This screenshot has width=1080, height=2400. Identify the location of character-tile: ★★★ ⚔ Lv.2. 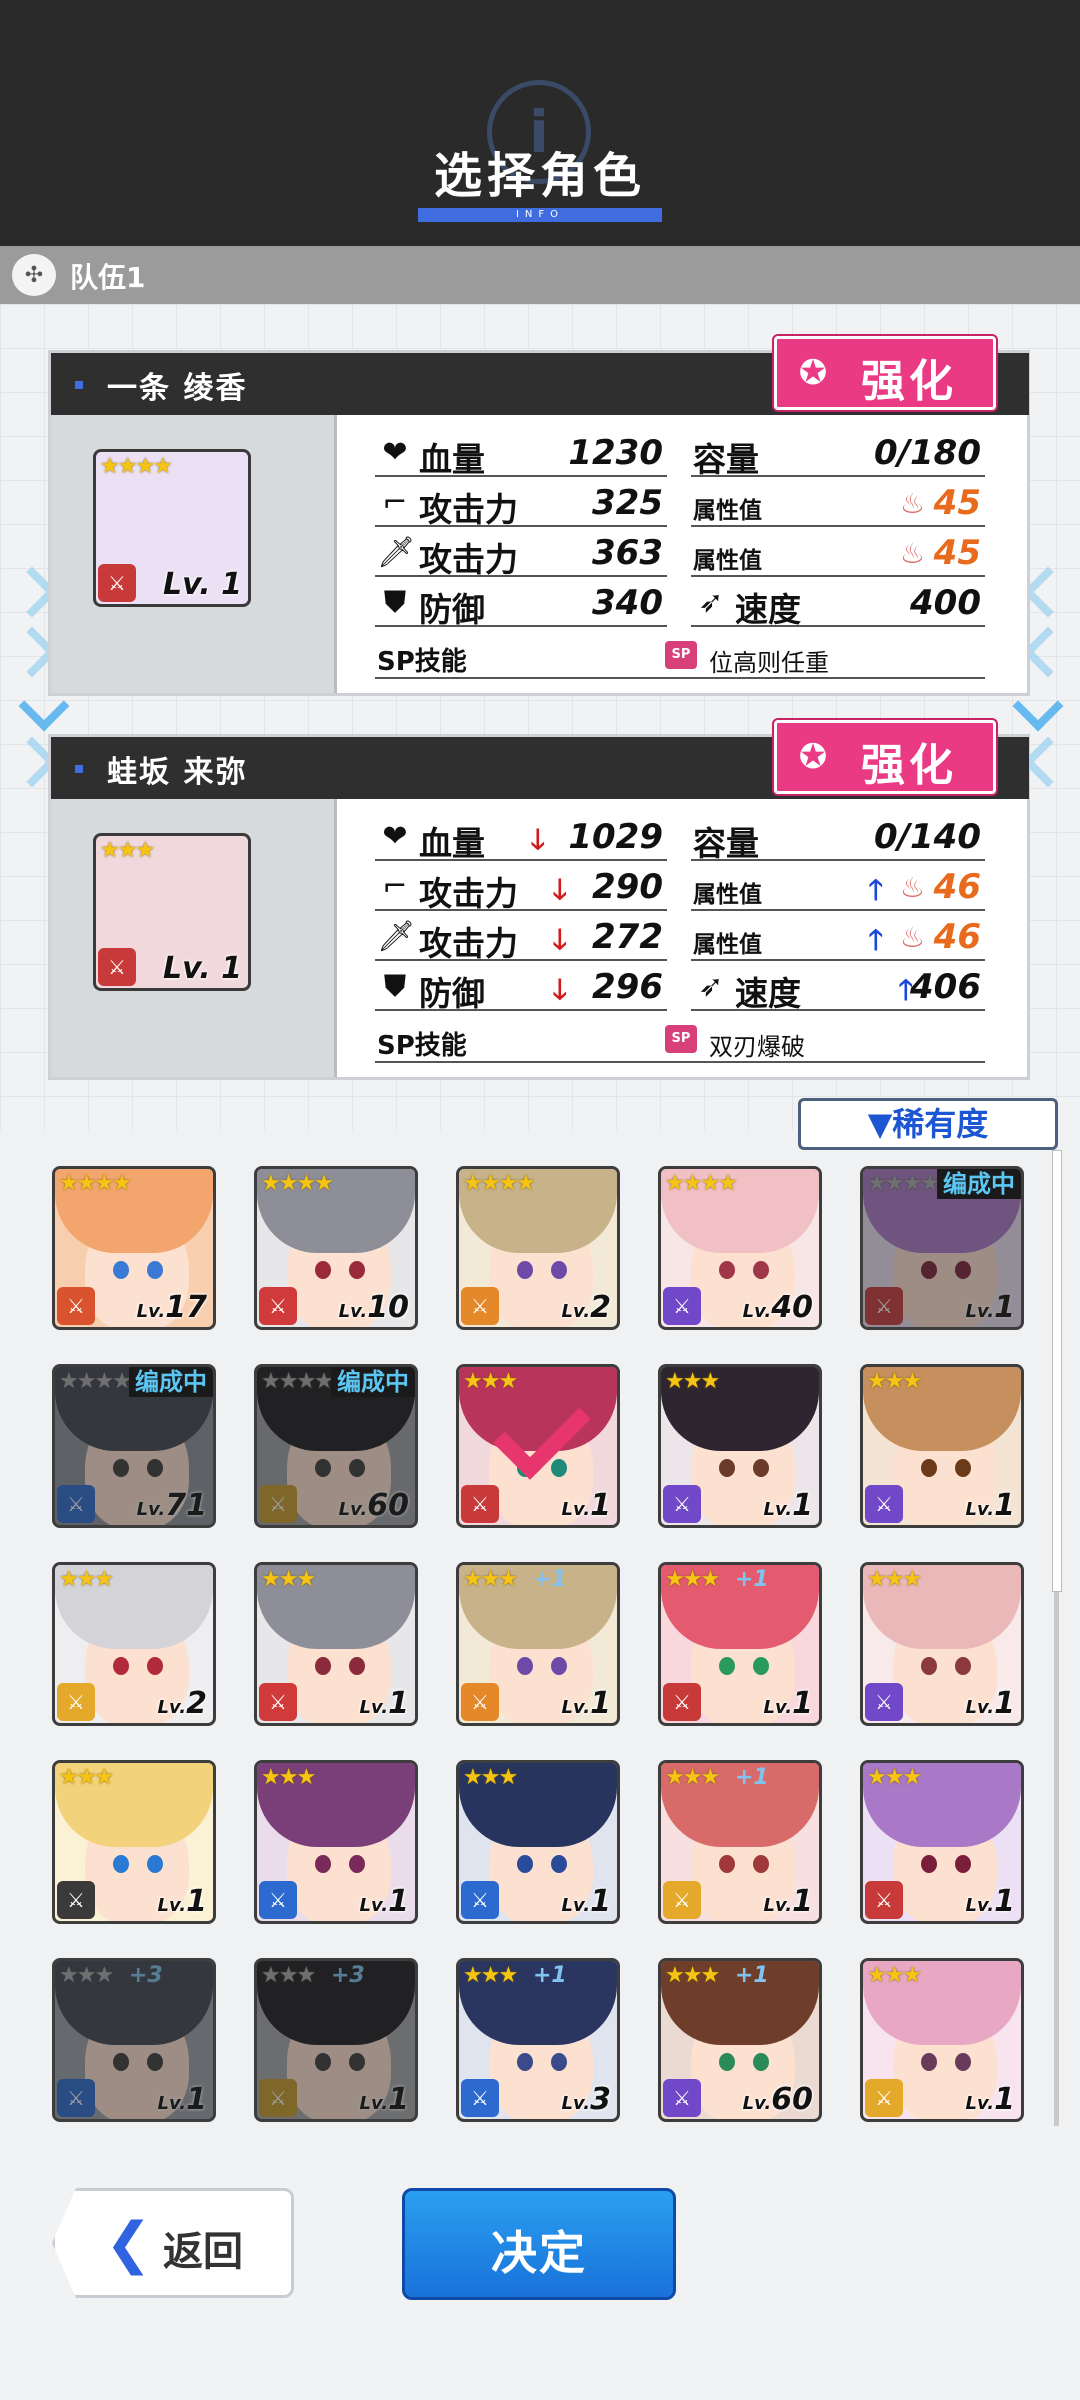
(134, 1644).